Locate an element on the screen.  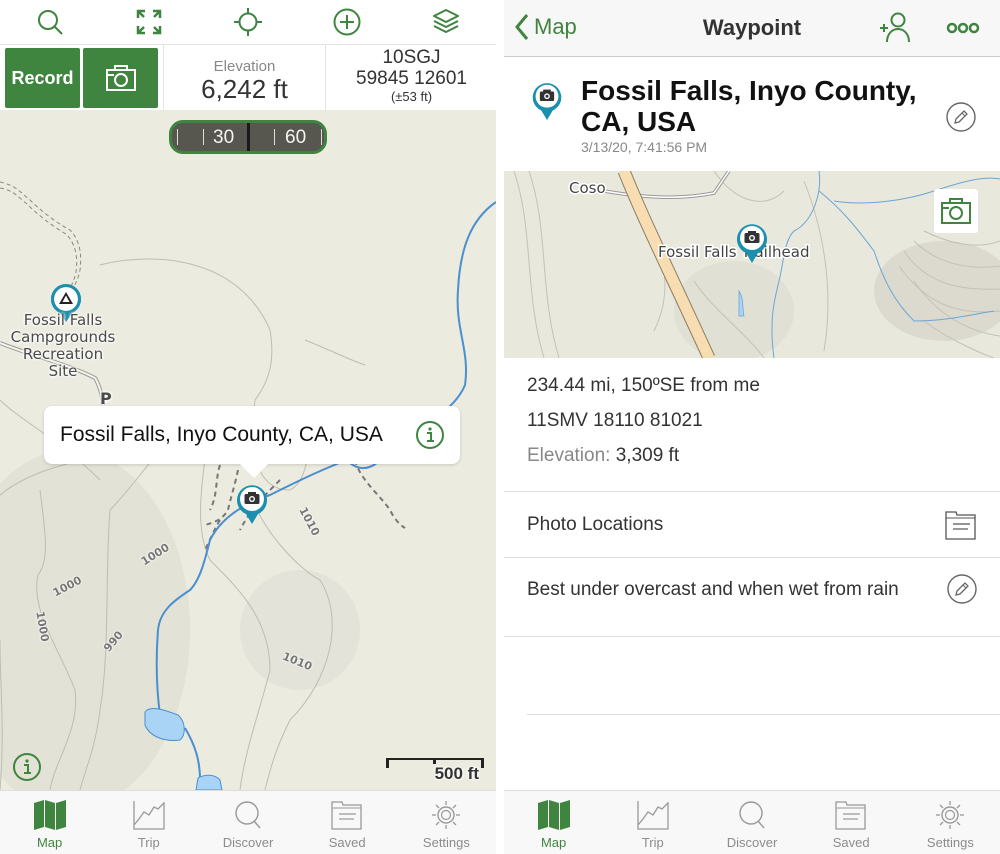
add-user-icon is located at coordinates (896, 28).